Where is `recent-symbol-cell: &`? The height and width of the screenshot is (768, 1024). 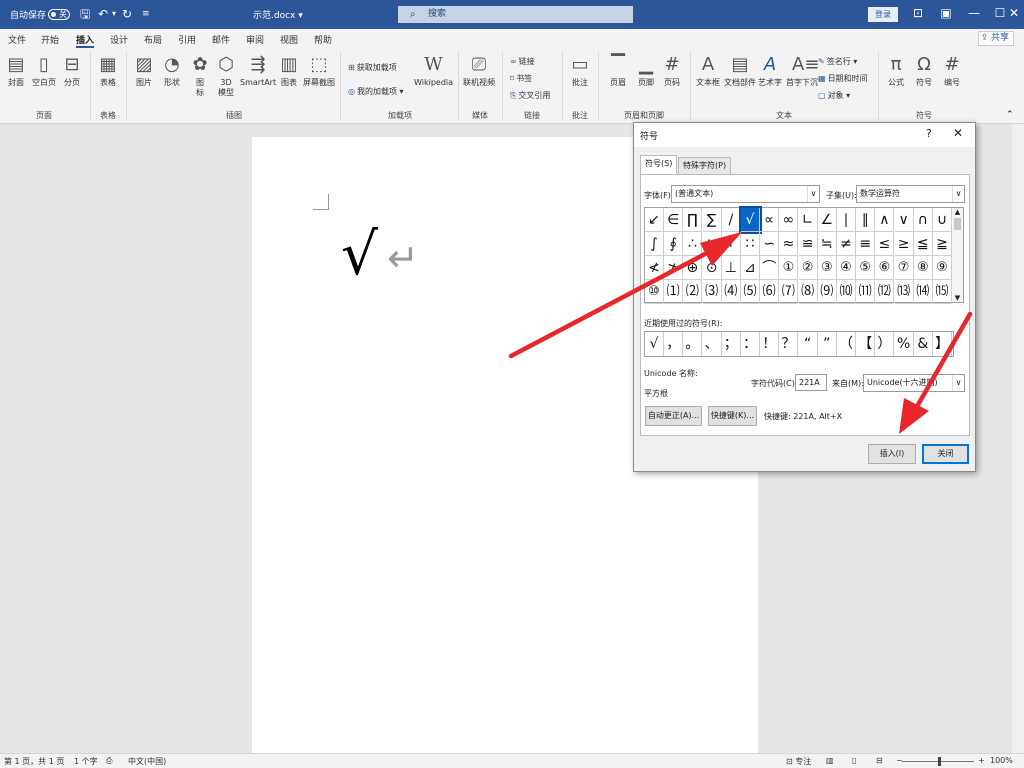
recent-symbol-cell: & is located at coordinates (923, 344).